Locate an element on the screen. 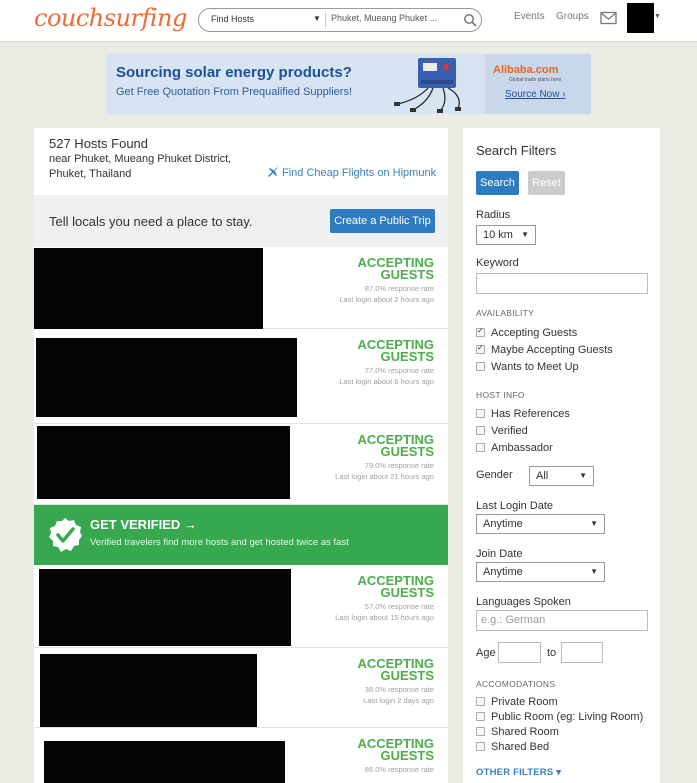 The image size is (697, 783). host-card: ACCEPTING GUESTS 86.0% response rate is located at coordinates (241, 755).